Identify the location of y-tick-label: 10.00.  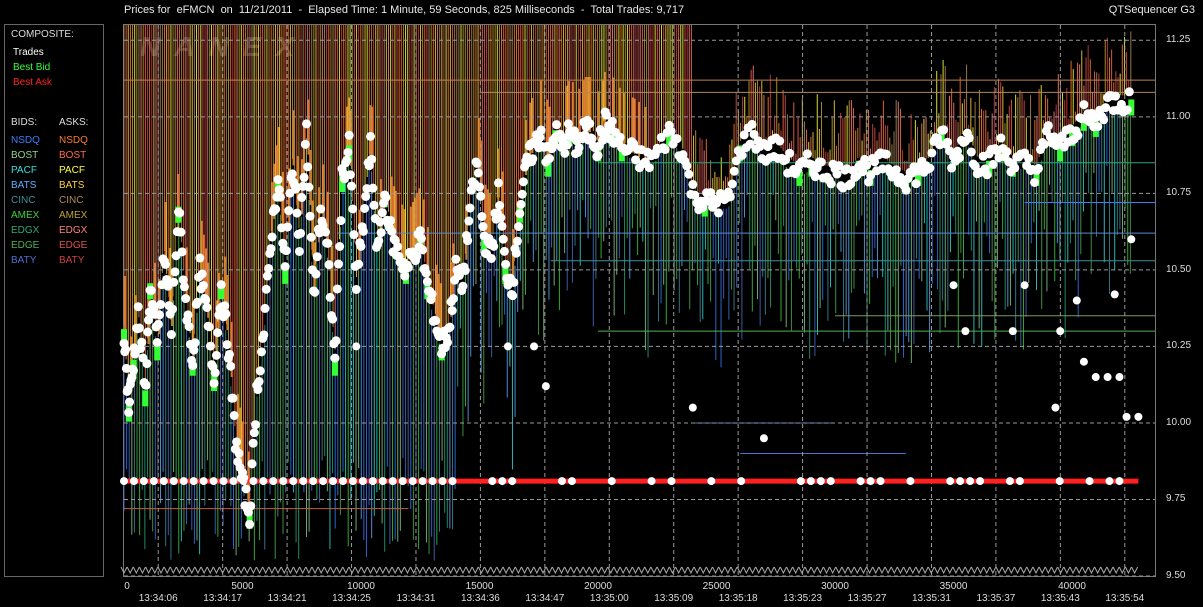
(1179, 422).